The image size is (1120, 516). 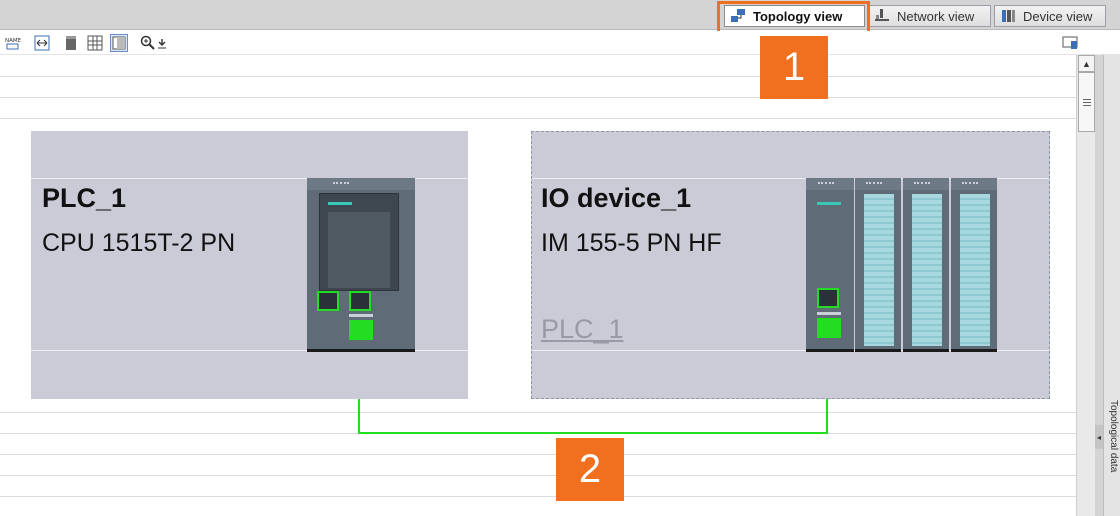 I want to click on module-vents, so click(x=341, y=183).